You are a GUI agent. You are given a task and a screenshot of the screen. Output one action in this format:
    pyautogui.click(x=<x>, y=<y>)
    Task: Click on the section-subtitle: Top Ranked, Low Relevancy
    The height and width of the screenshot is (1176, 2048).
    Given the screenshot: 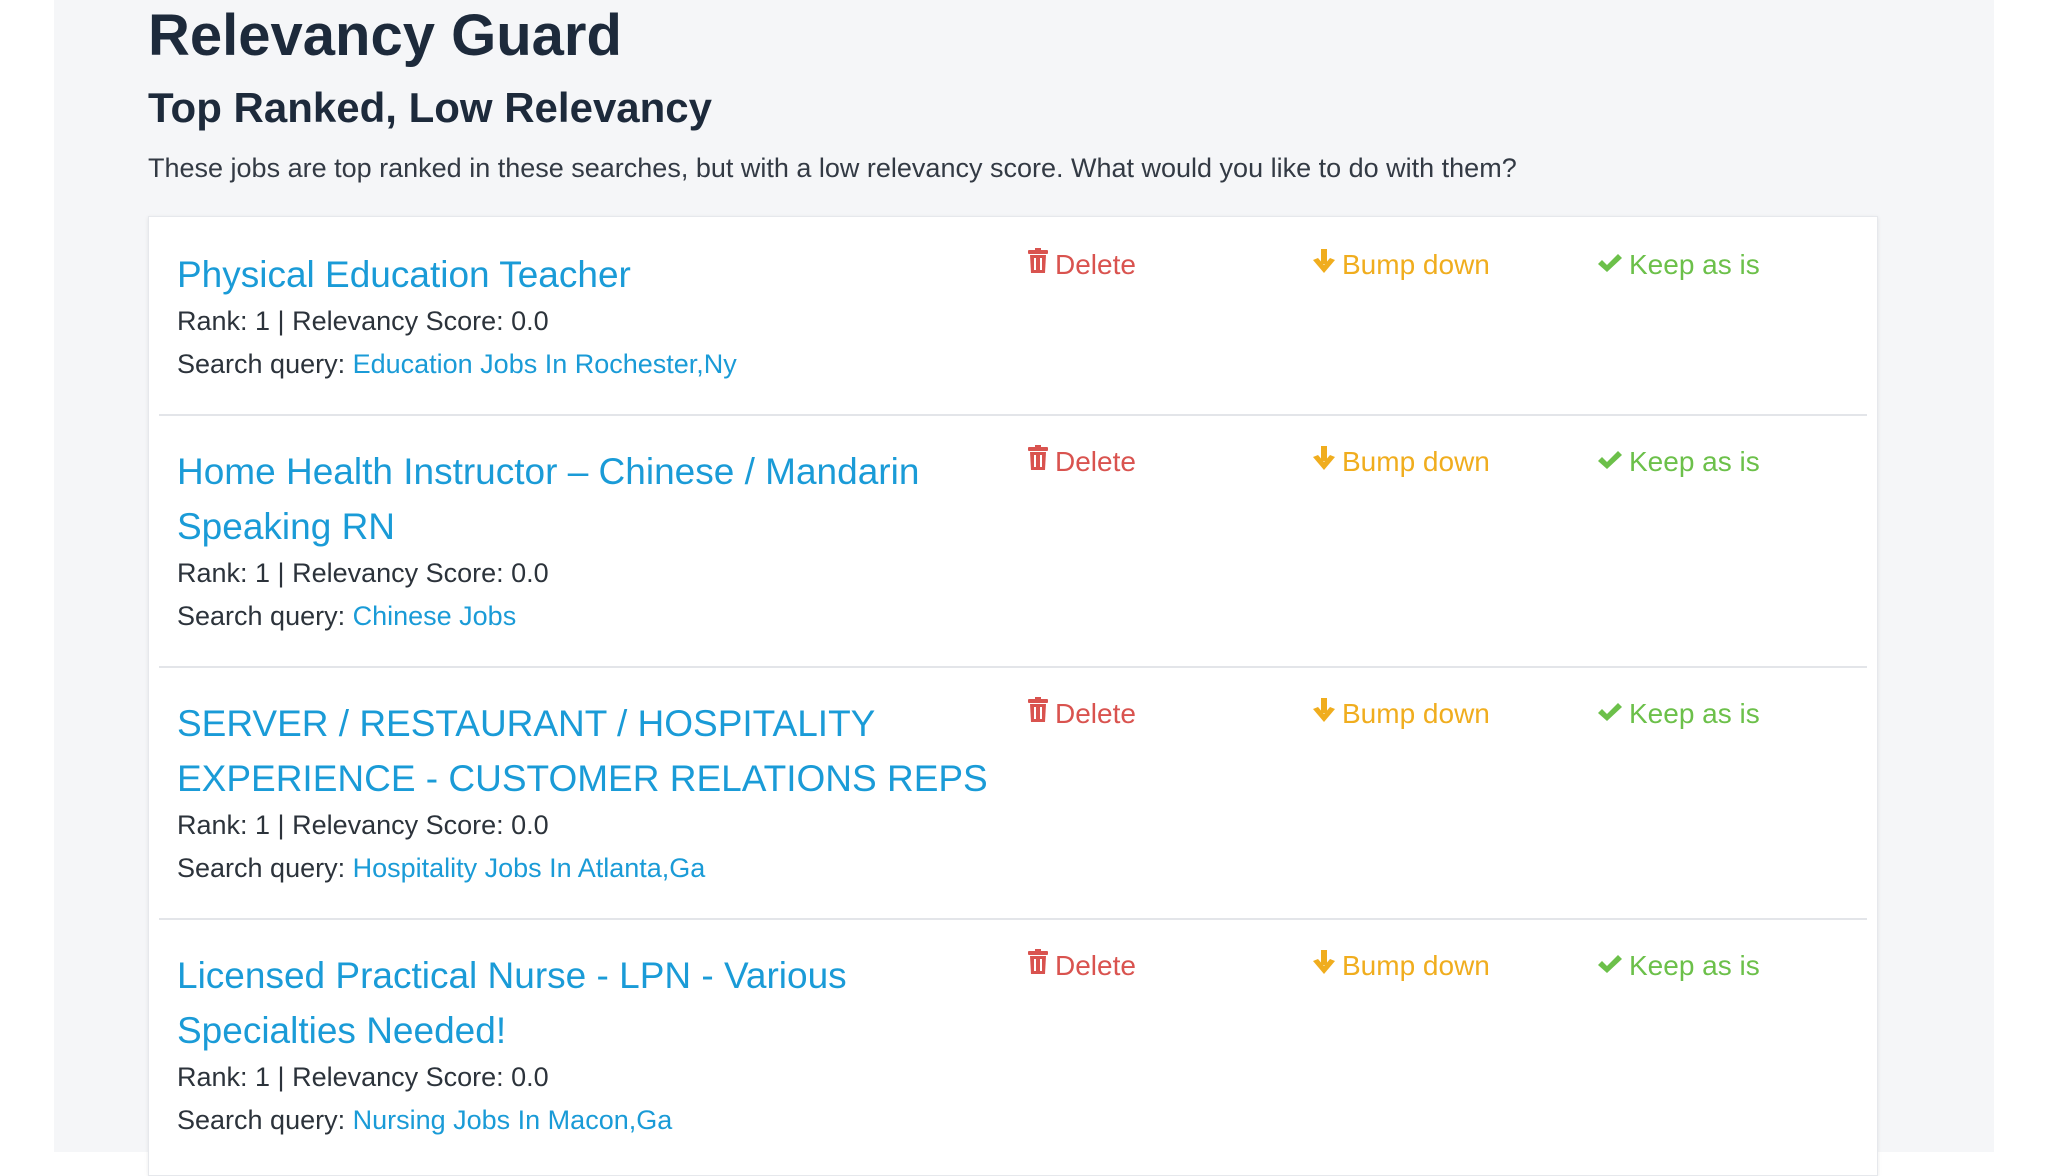 What is the action you would take?
    pyautogui.click(x=430, y=107)
    